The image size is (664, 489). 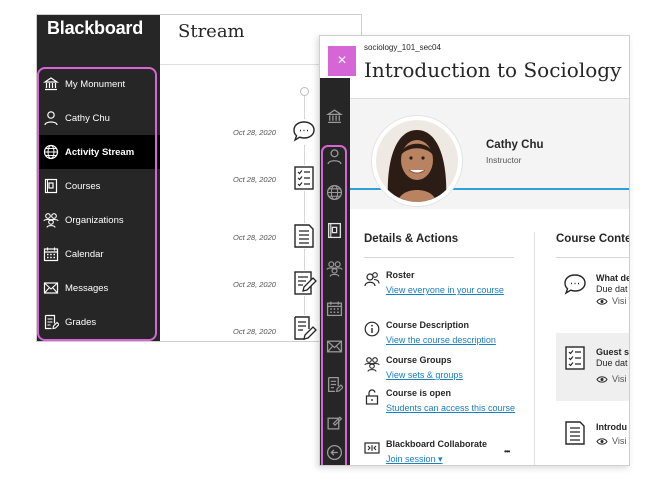 I want to click on instructor-avatar, so click(x=417, y=161).